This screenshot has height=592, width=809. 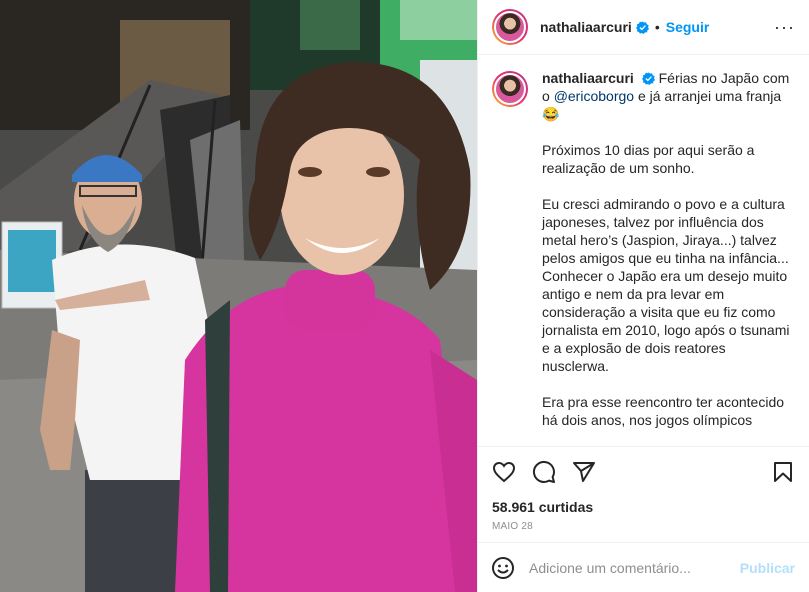 I want to click on action-icons, so click(x=643, y=472).